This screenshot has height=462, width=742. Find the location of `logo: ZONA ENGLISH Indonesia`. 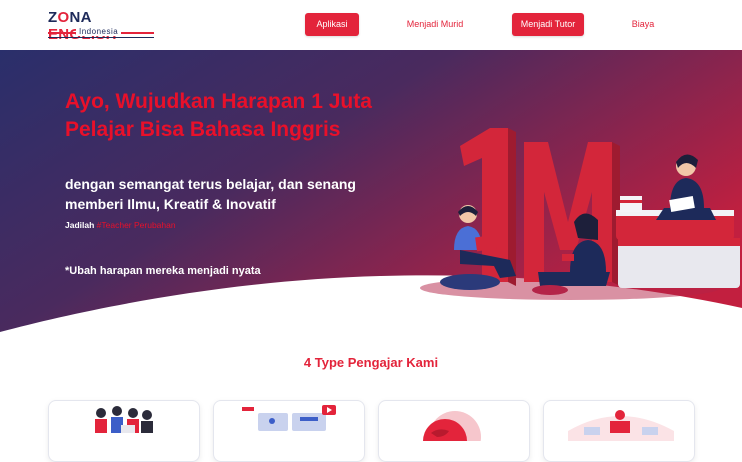

logo: ZONA ENGLISH Indonesia is located at coordinates (102, 26).